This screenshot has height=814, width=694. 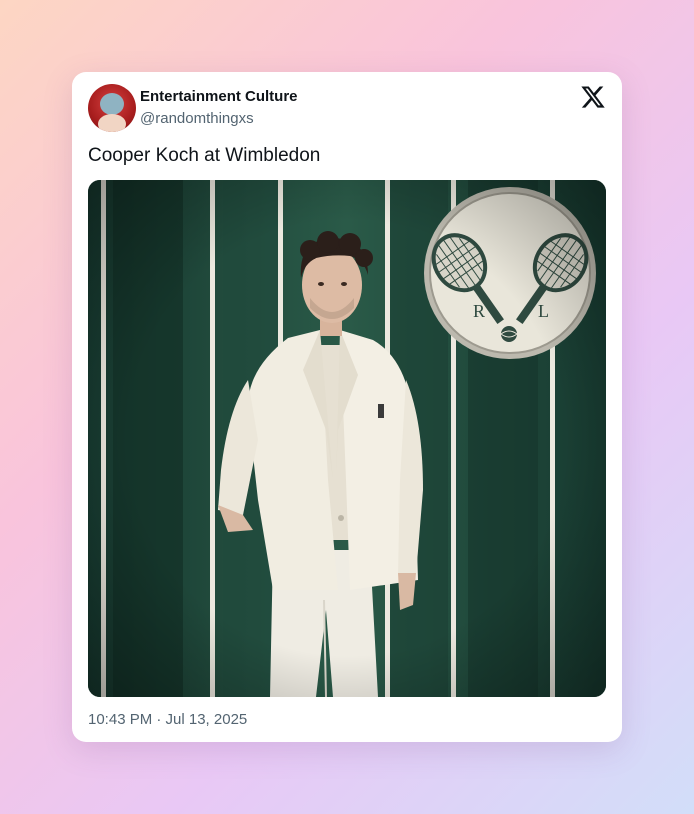 What do you see at coordinates (167, 719) in the screenshot?
I see `tweet-timestamp: 10:43 PM · Jul 13, 2025` at bounding box center [167, 719].